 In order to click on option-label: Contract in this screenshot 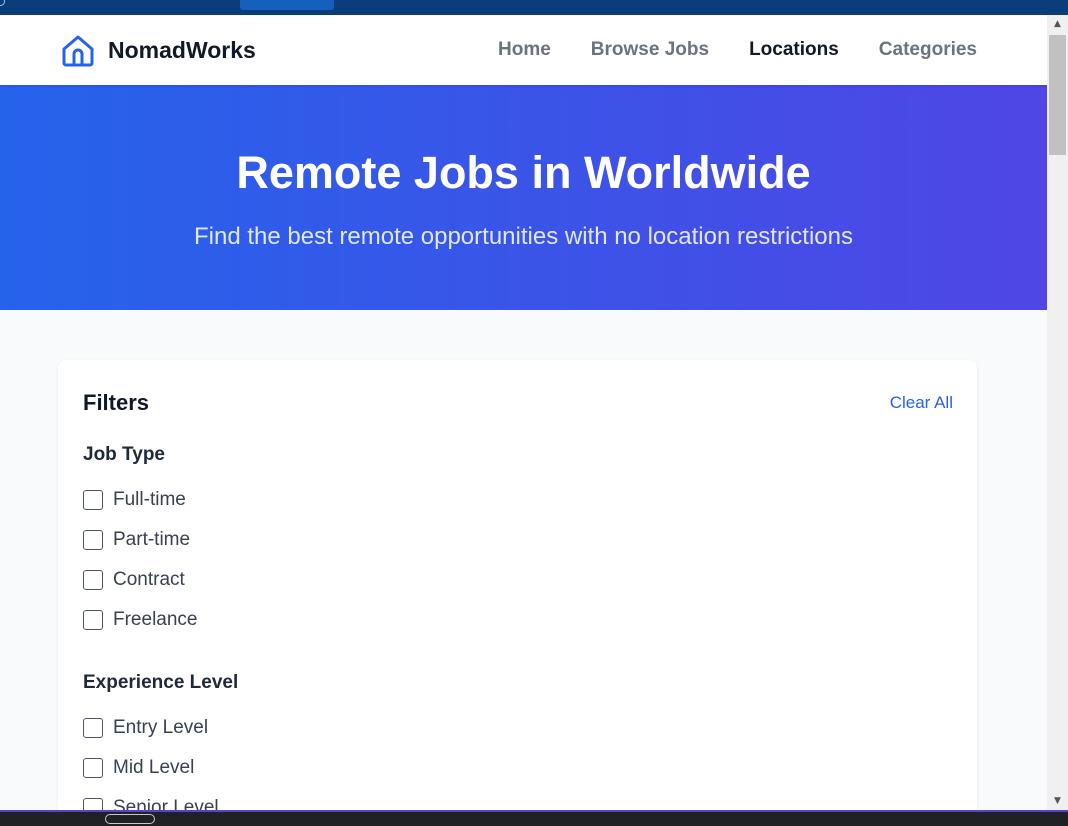, I will do `click(149, 579)`.